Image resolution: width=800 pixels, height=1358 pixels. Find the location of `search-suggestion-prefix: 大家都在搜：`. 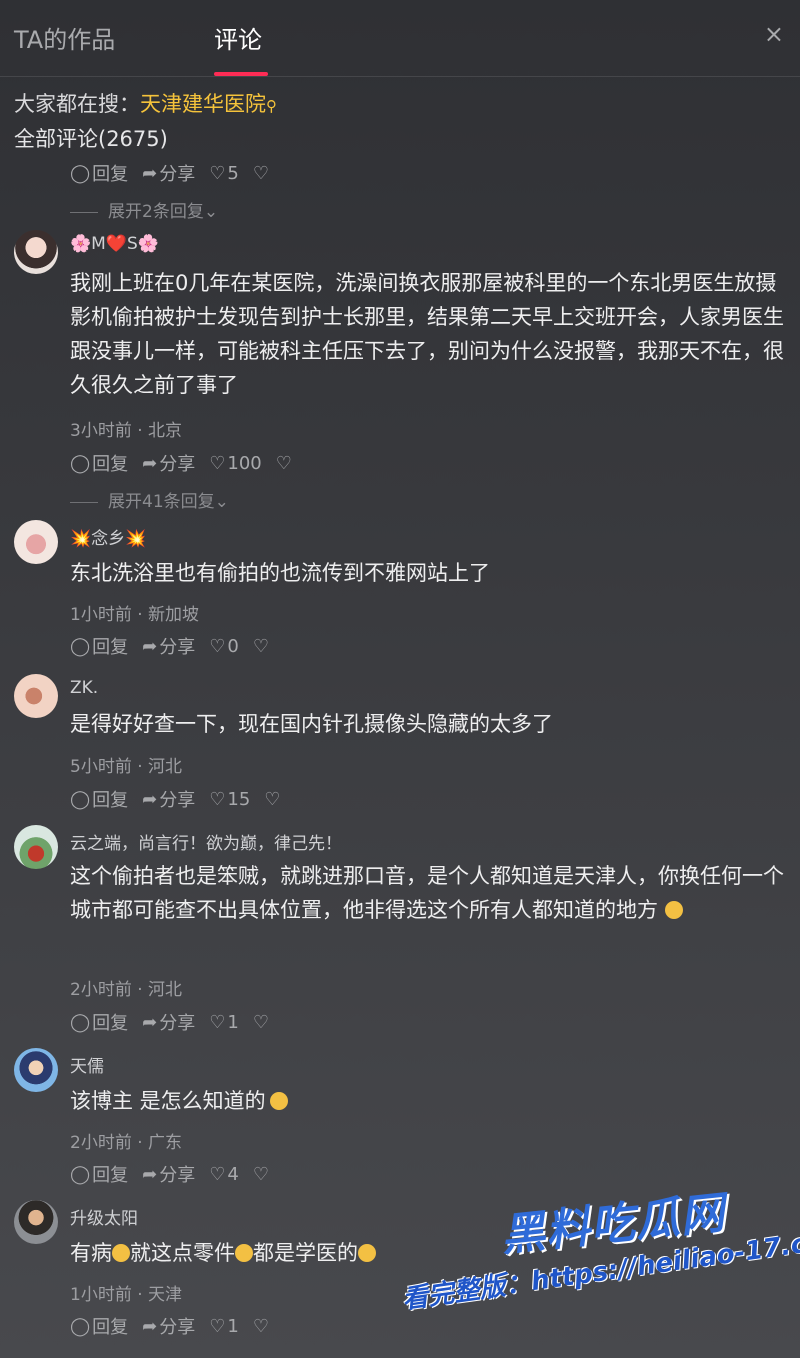

search-suggestion-prefix: 大家都在搜： is located at coordinates (77, 104).